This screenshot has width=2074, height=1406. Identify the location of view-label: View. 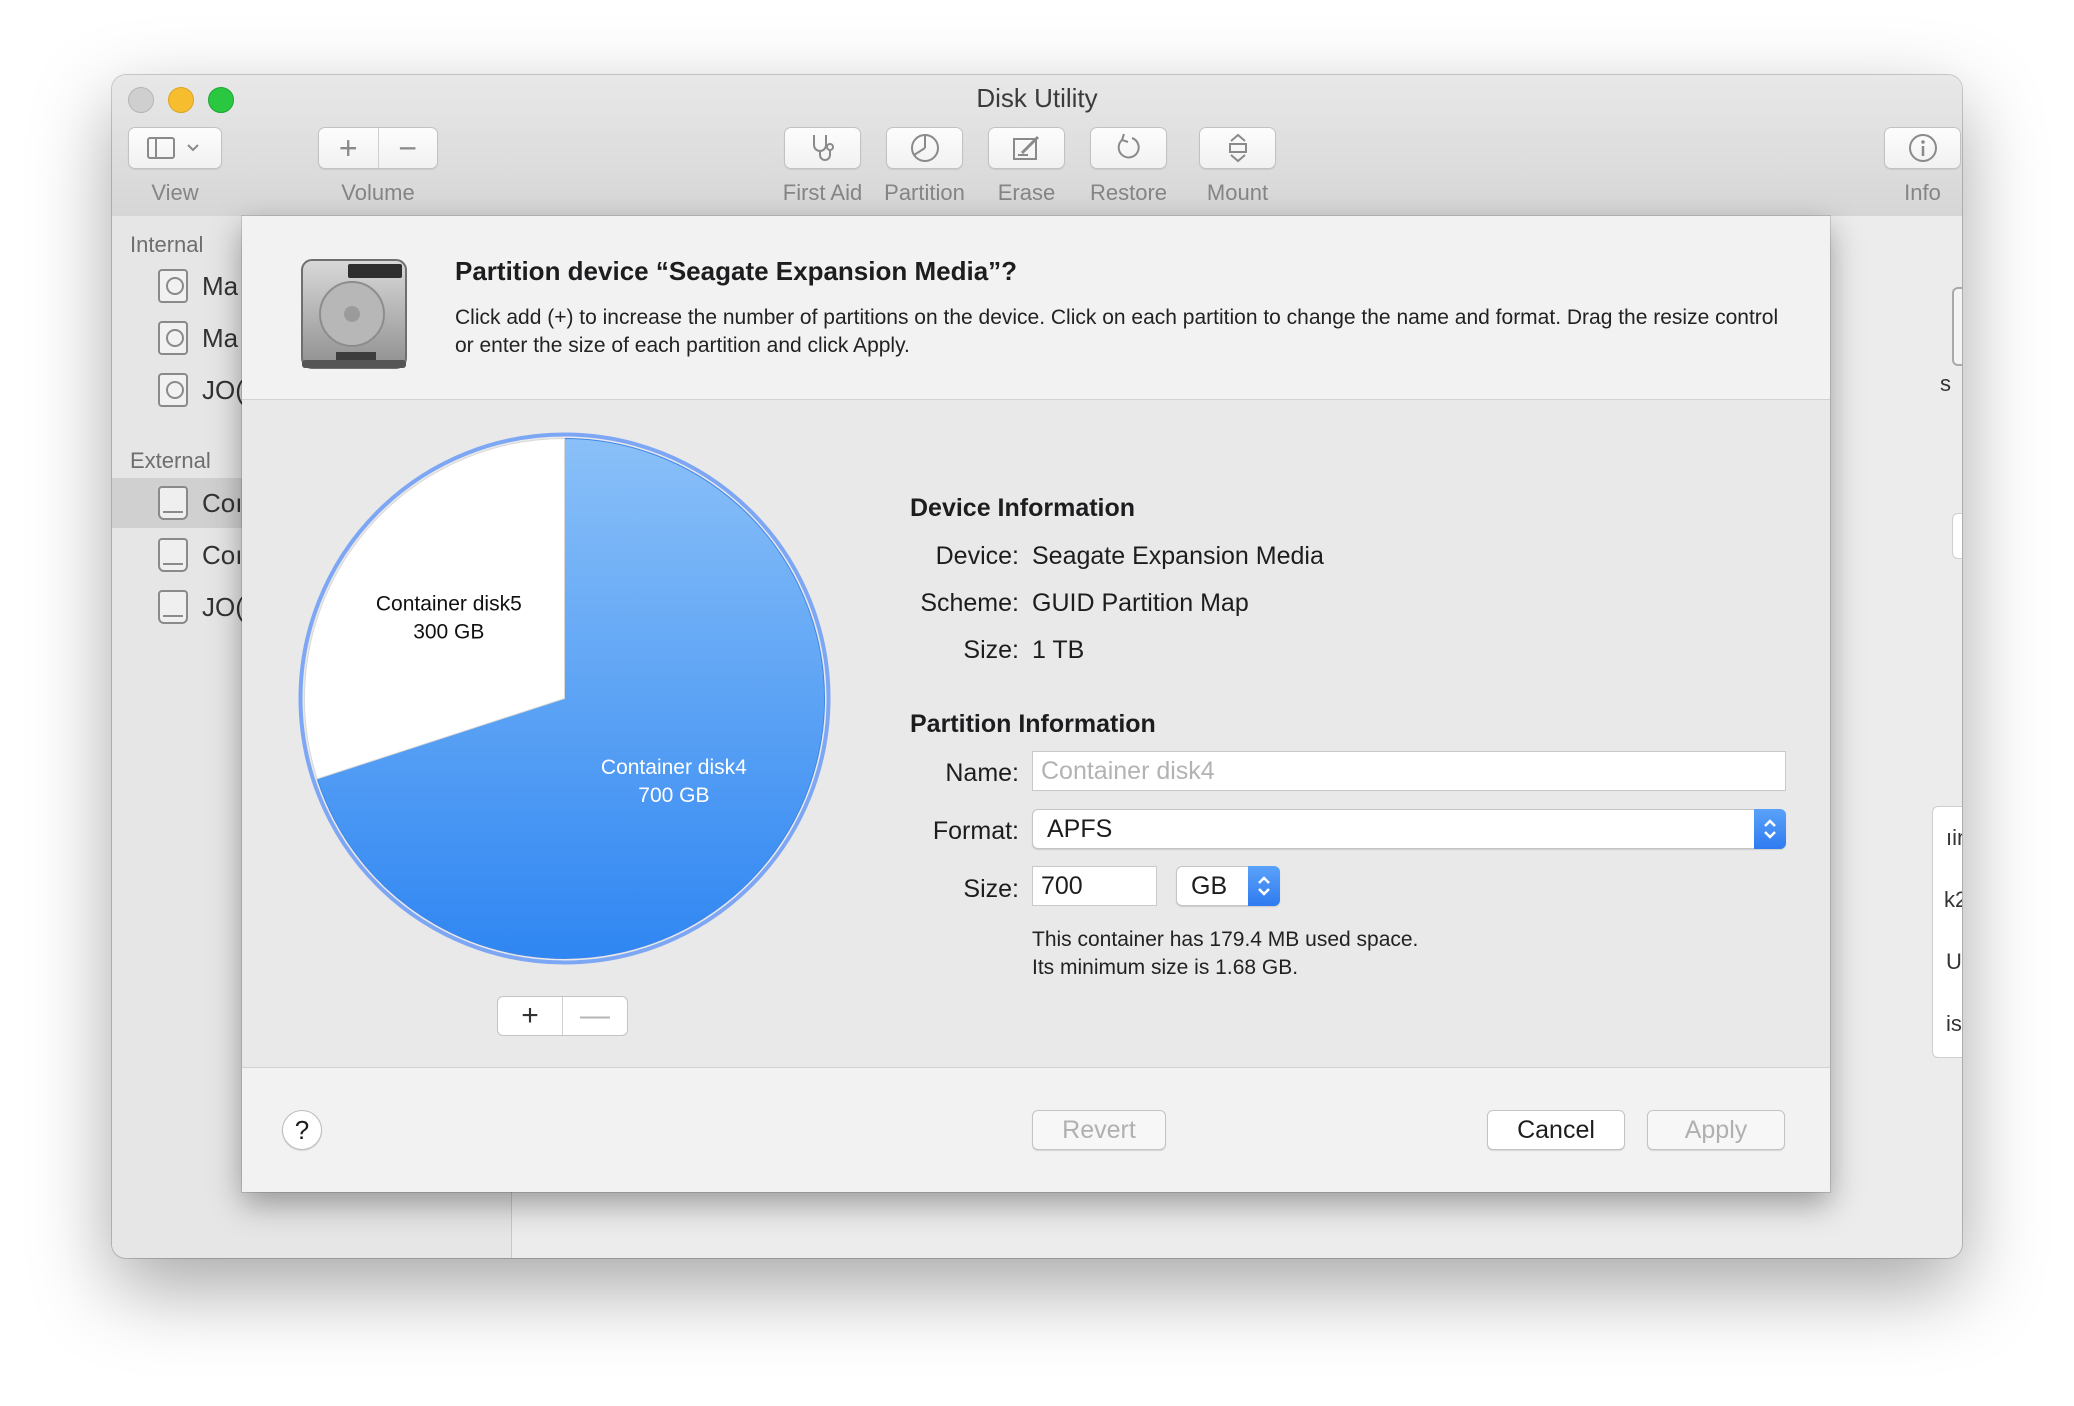
(175, 192).